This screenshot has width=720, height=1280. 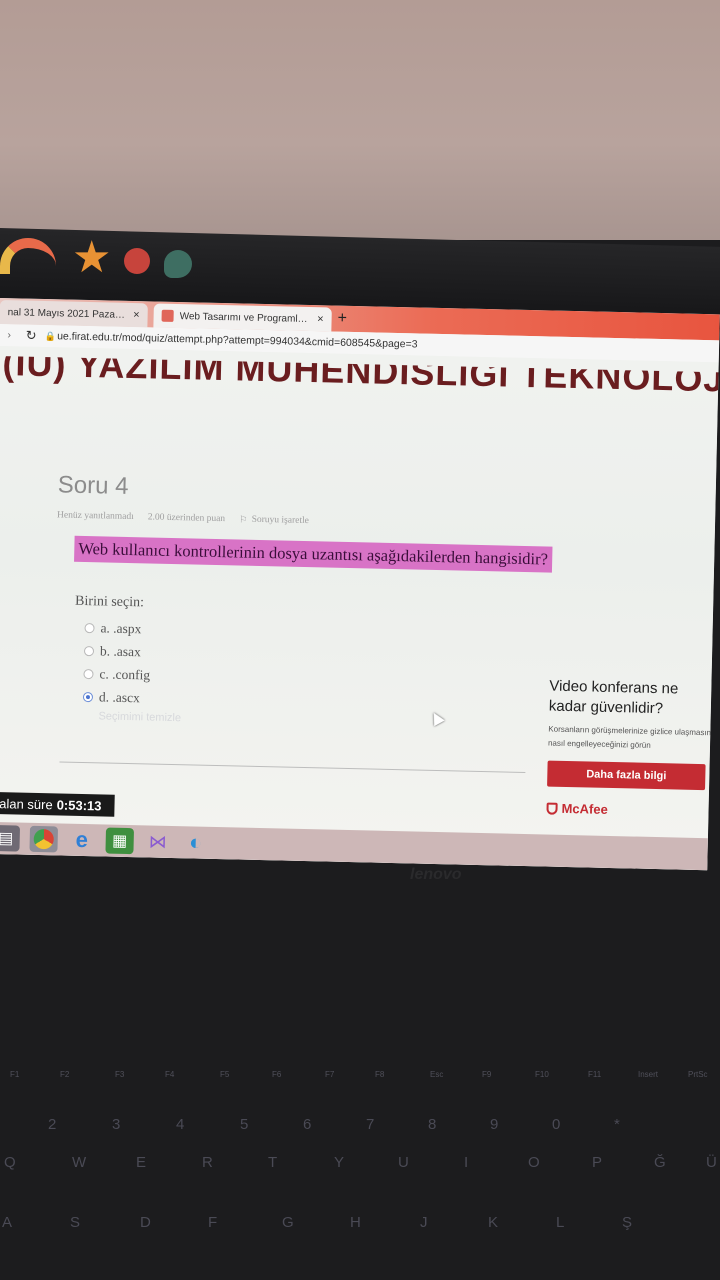 I want to click on key: F7, so click(x=329, y=1074).